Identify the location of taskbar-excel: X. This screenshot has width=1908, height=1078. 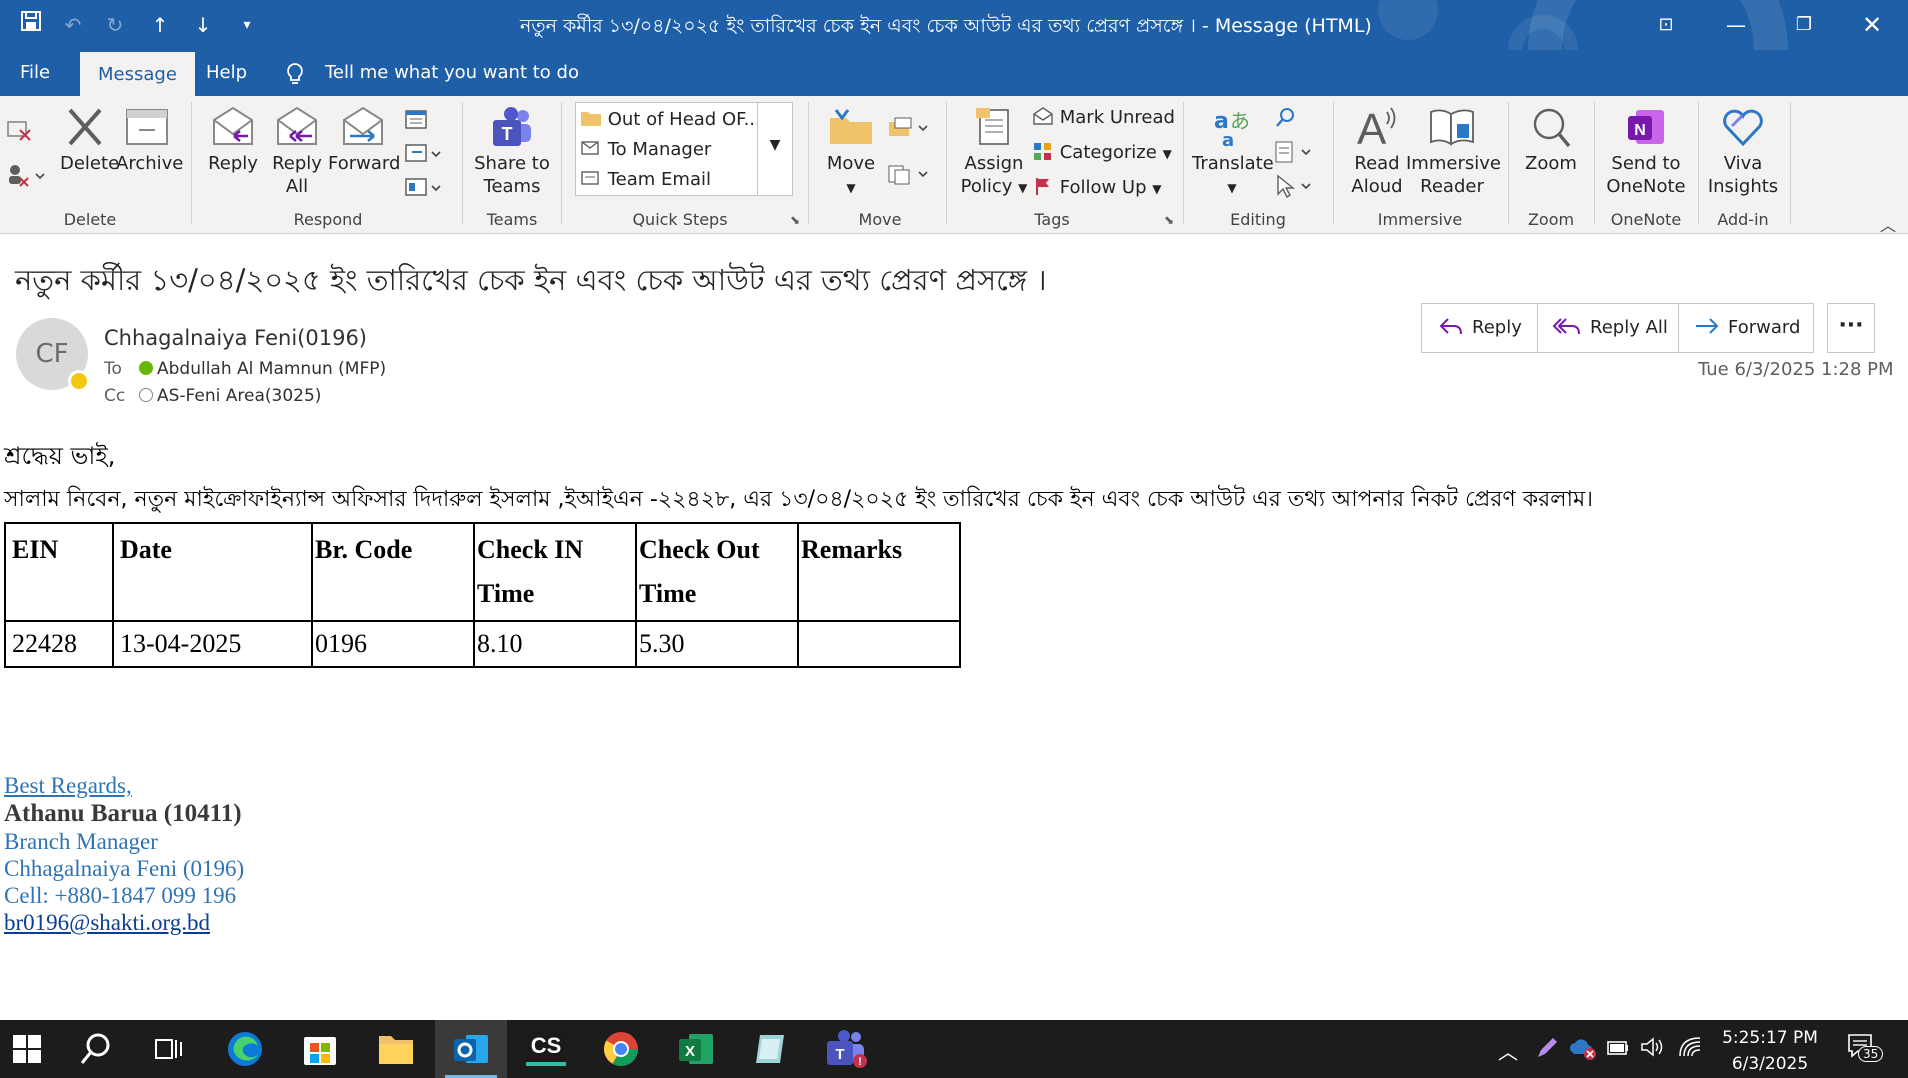
(696, 1049).